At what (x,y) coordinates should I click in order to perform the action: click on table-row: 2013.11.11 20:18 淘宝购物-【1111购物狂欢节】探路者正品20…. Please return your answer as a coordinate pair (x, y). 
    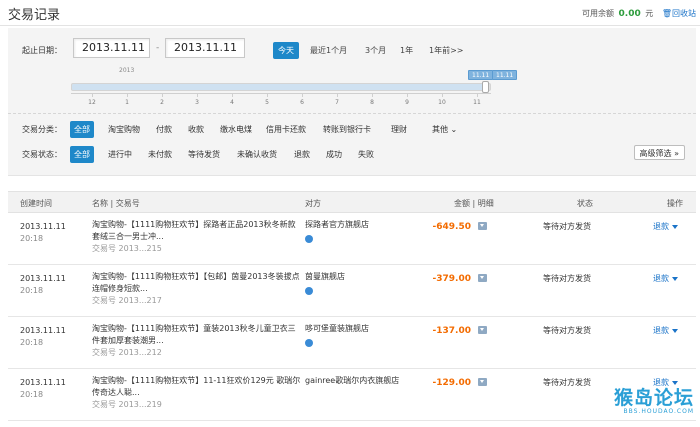
    Looking at the image, I should click on (352, 239).